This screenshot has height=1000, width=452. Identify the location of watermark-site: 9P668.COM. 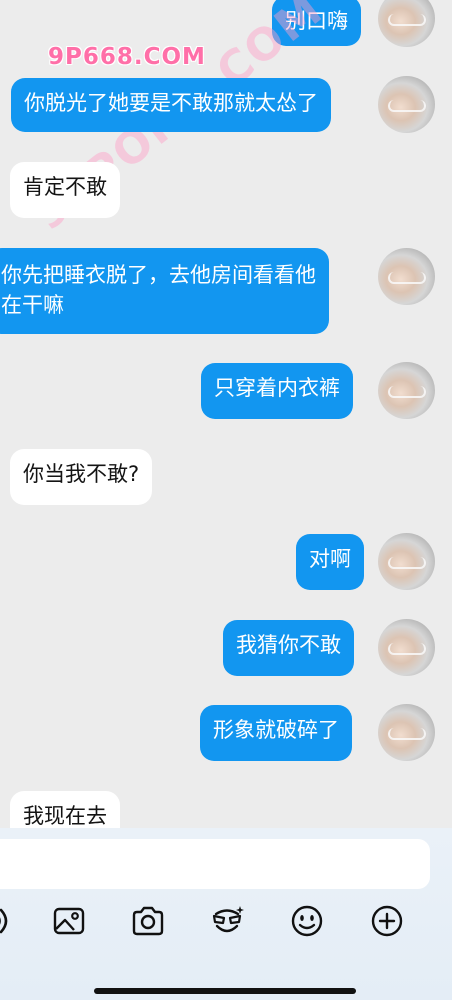
(127, 57).